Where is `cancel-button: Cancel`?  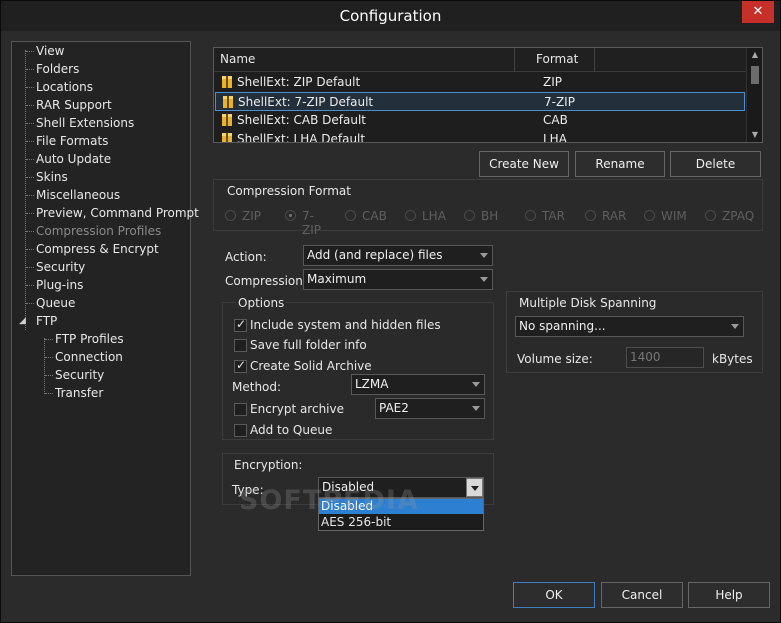 cancel-button: Cancel is located at coordinates (642, 595).